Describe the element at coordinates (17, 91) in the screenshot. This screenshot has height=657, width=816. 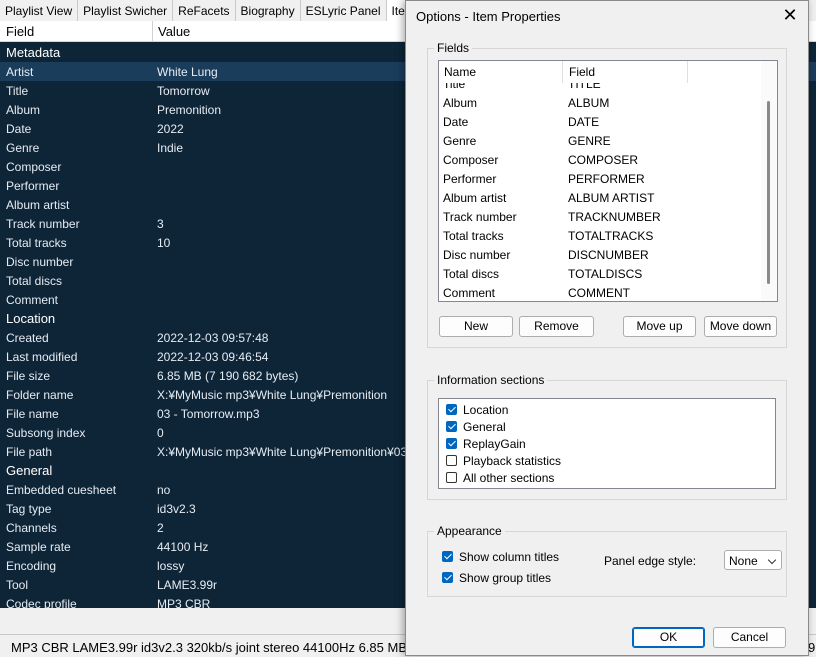
I see `property-field: Title` at that location.